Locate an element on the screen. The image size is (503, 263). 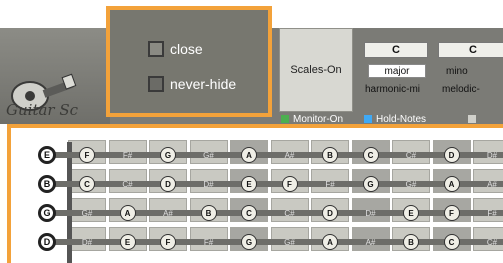
scales-on-button: Scales-On is located at coordinates (316, 70).